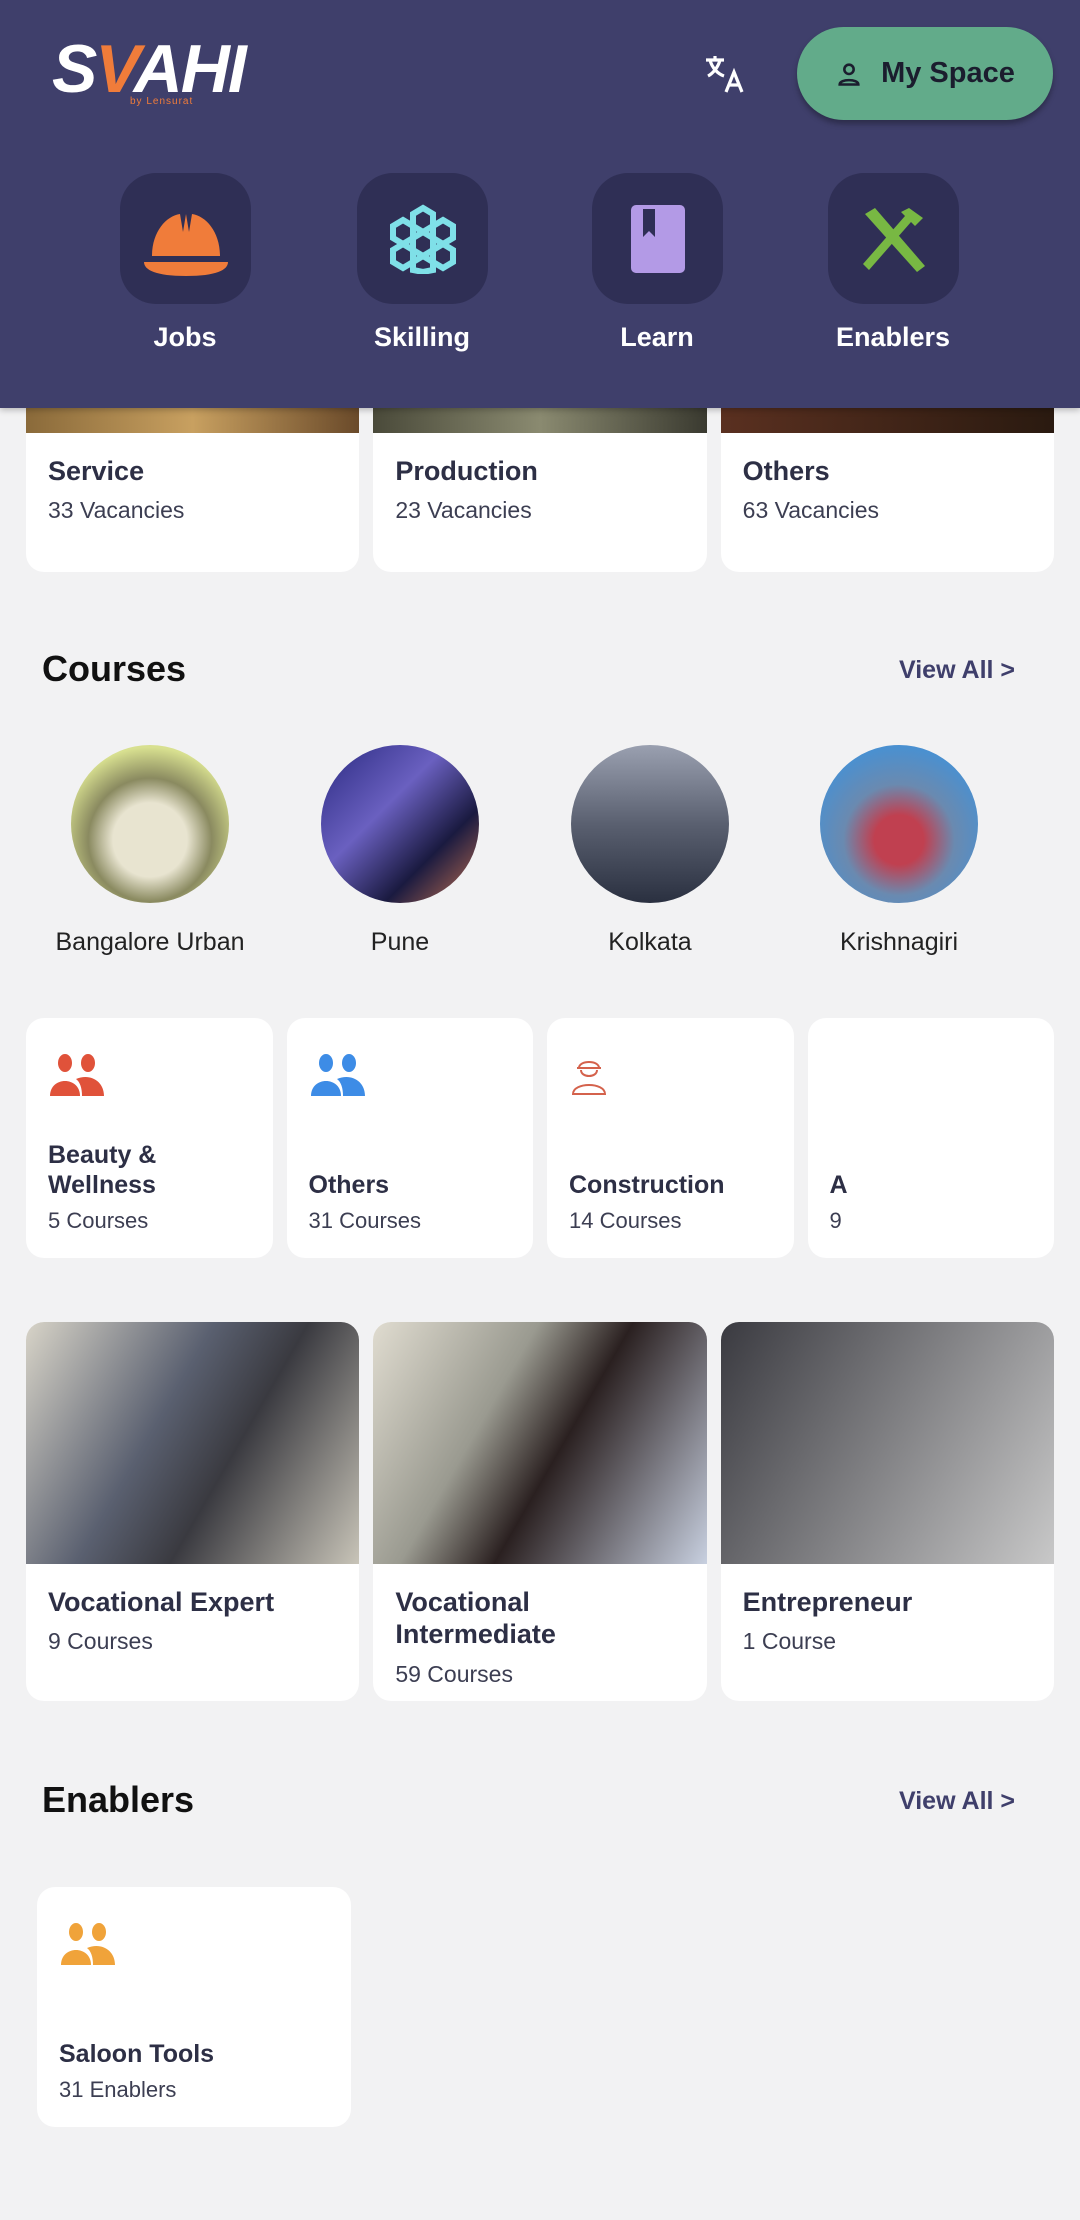 The height and width of the screenshot is (2220, 1080). I want to click on courses-heading: Courses, so click(114, 668).